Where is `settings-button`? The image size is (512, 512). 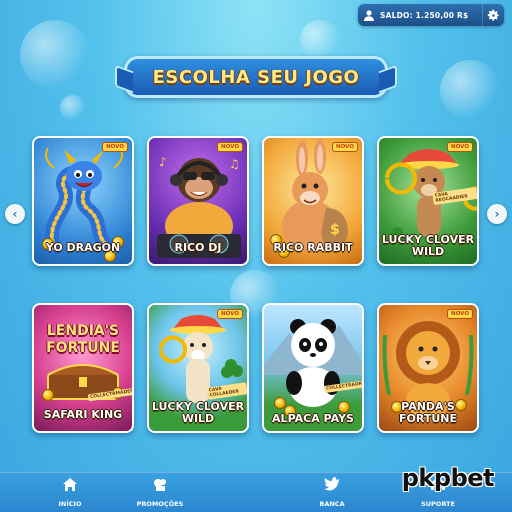
settings-button is located at coordinates (493, 15).